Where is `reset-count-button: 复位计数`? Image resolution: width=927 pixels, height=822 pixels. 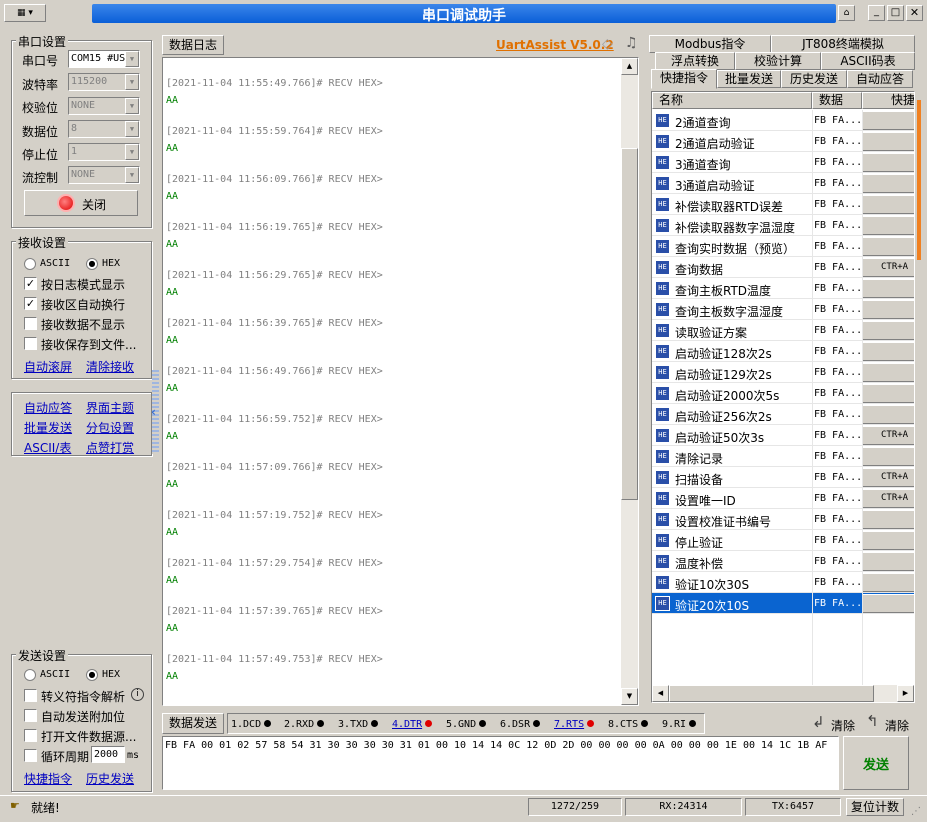
reset-count-button: 复位计数 is located at coordinates (875, 807).